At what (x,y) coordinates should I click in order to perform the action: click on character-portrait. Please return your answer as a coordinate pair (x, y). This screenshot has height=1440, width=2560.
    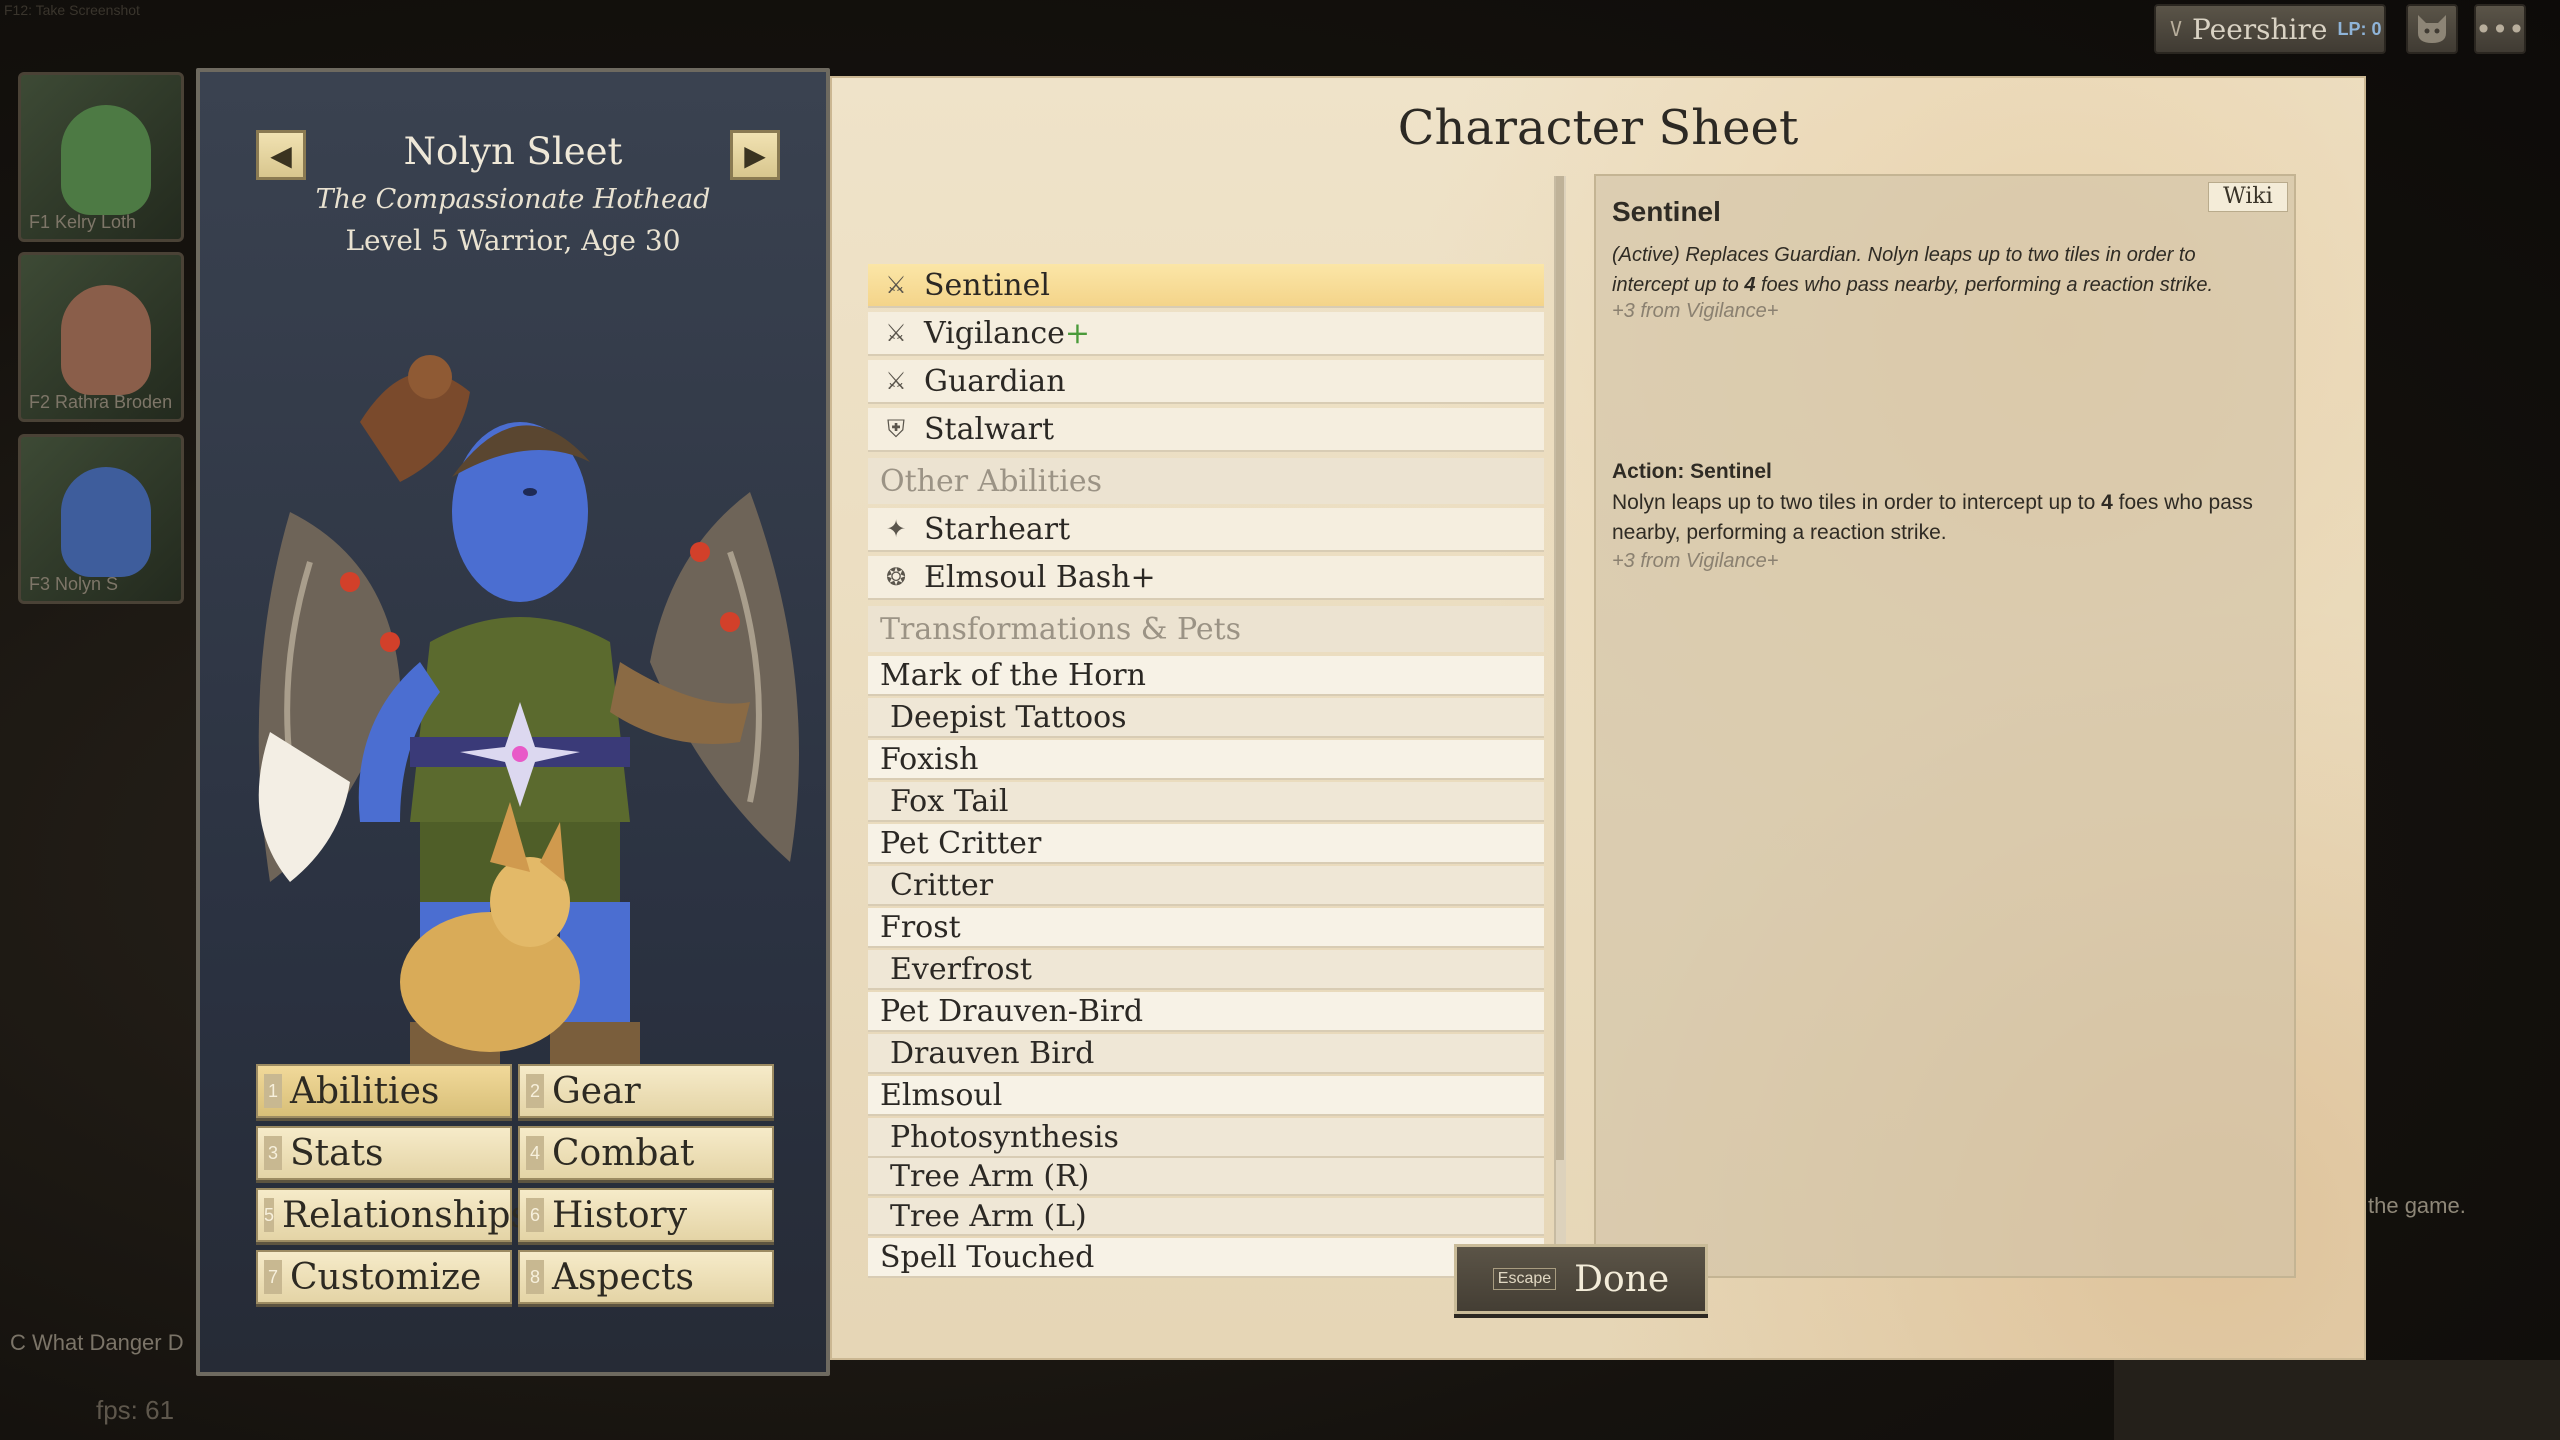
    Looking at the image, I should click on (528, 718).